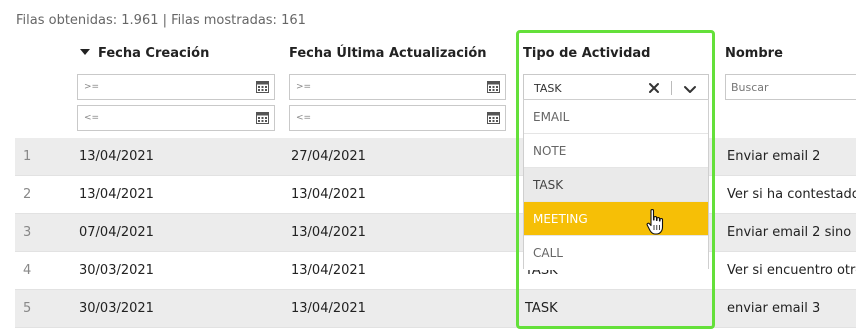 The height and width of the screenshot is (334, 856). What do you see at coordinates (92, 87) in the screenshot?
I see `created-from-placeholder: >=` at bounding box center [92, 87].